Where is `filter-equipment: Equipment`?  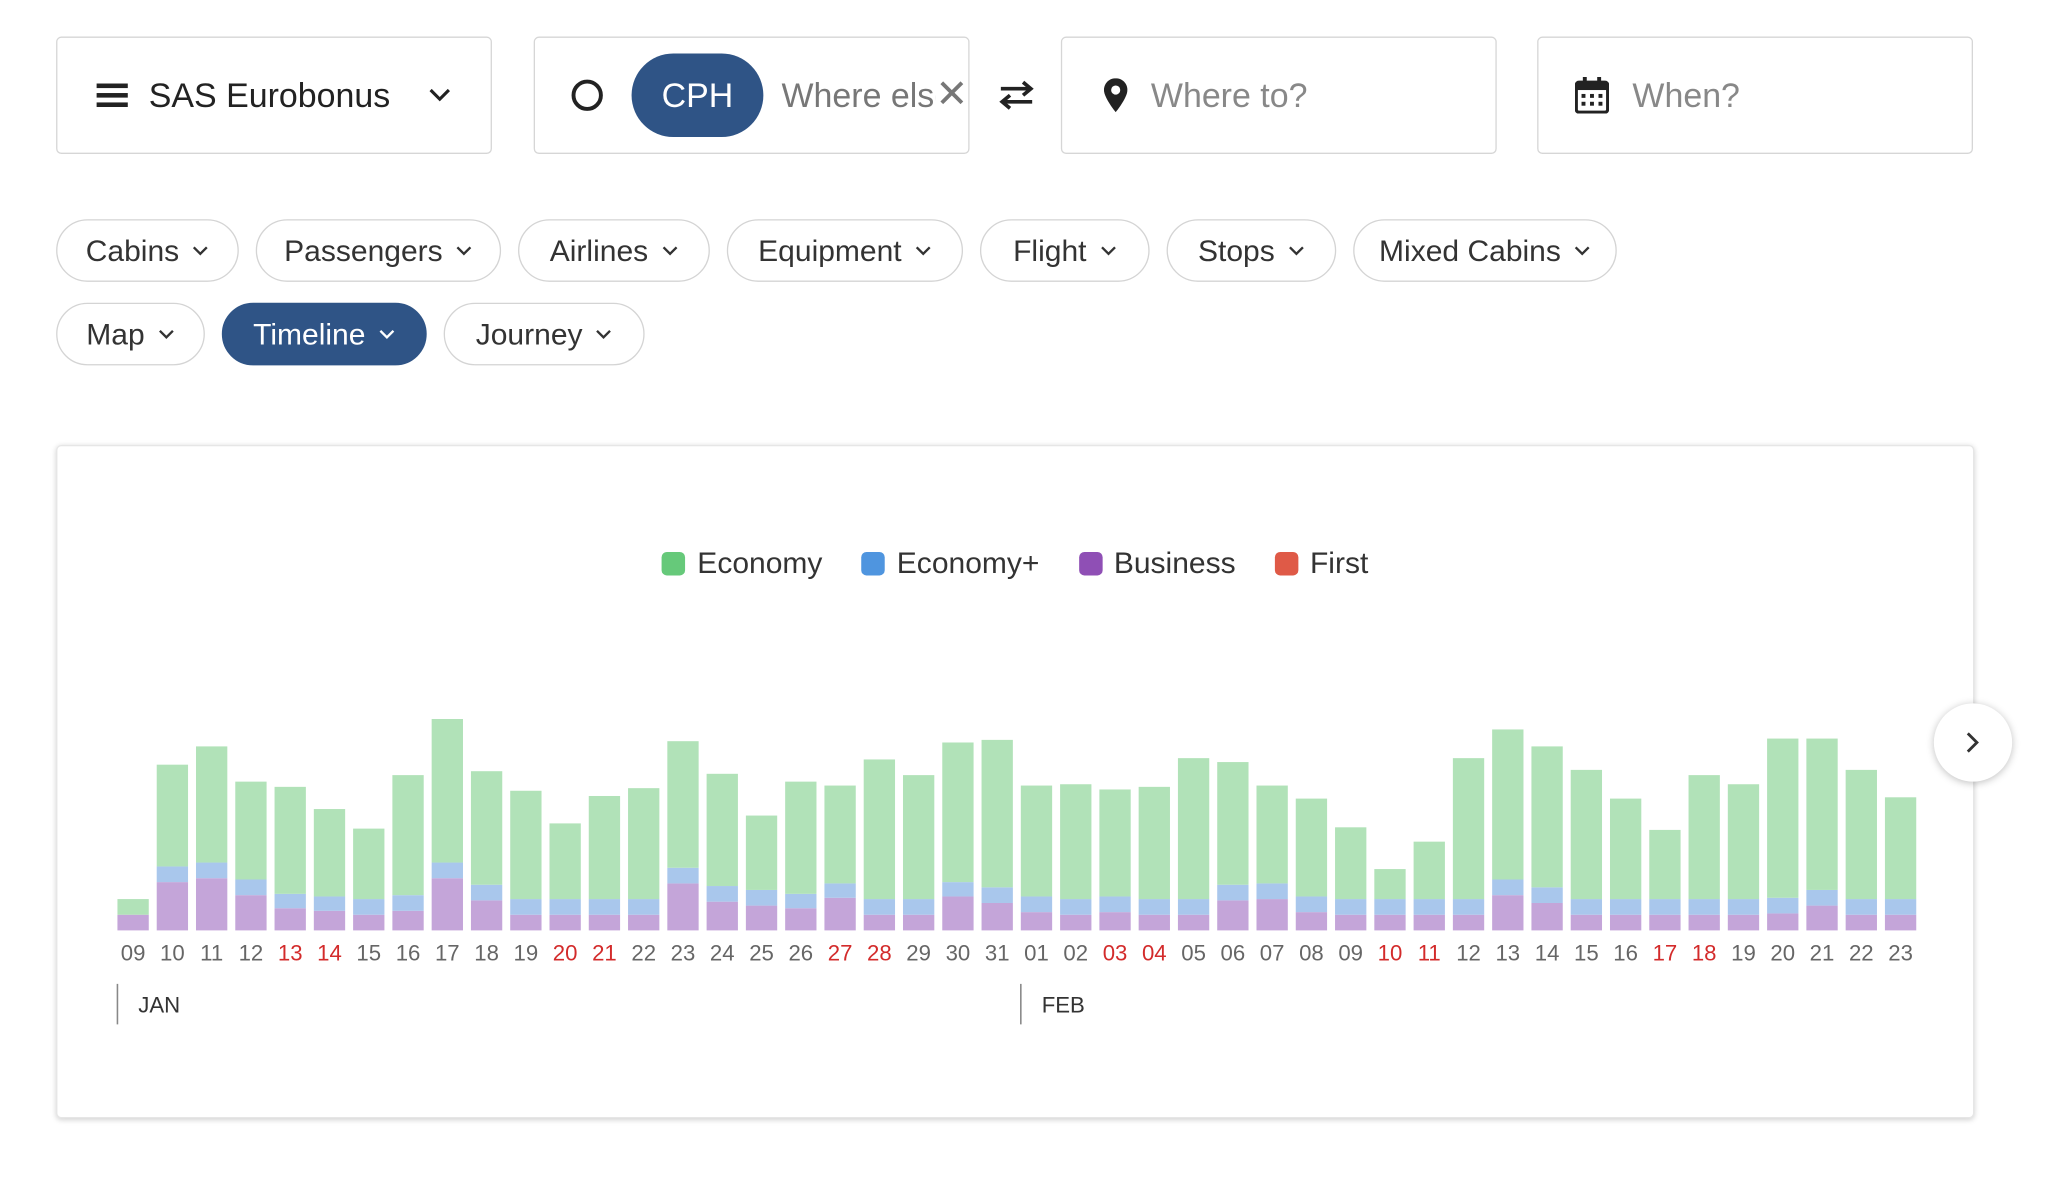
filter-equipment: Equipment is located at coordinates (845, 250).